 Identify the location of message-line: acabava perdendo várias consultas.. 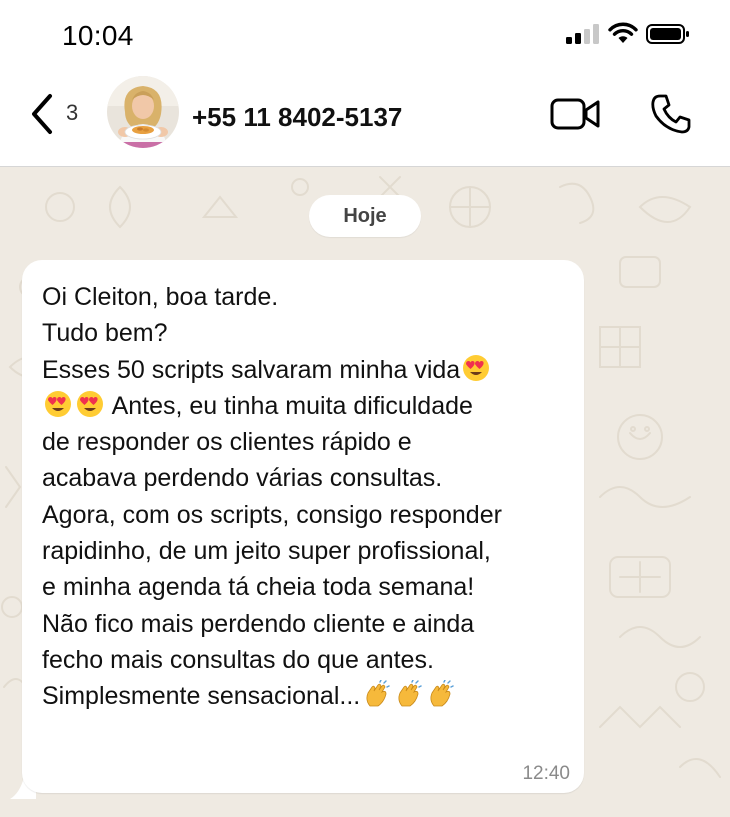
(242, 478).